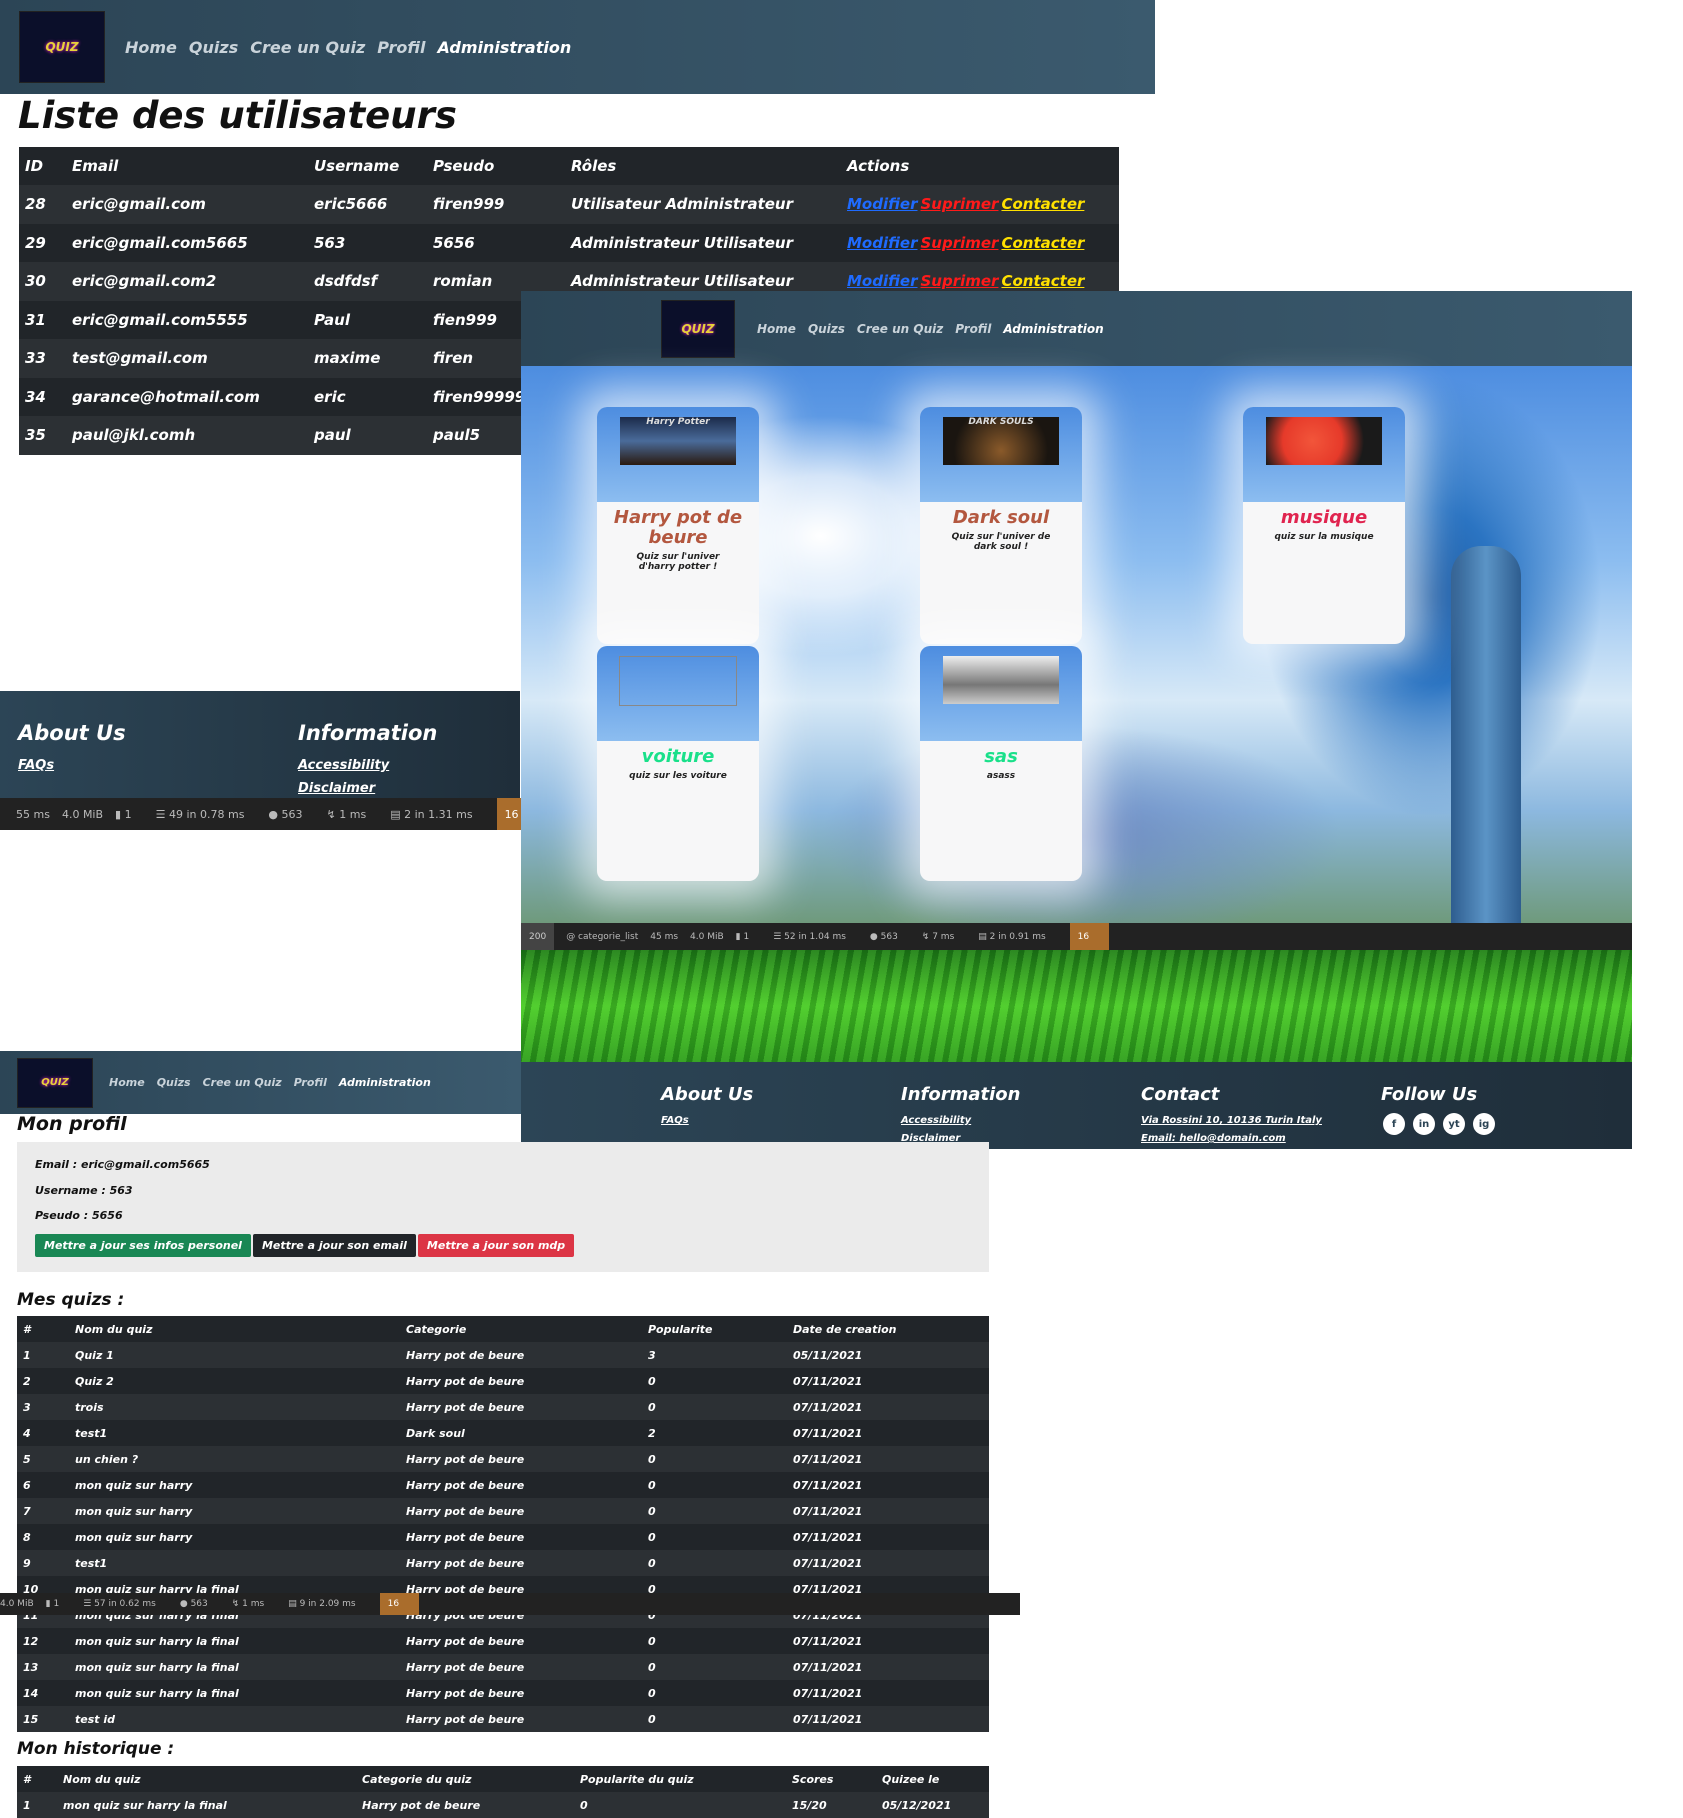 This screenshot has height=1818, width=1683. I want to click on footer-disclaimer-link: Disclaimer, so click(336, 788).